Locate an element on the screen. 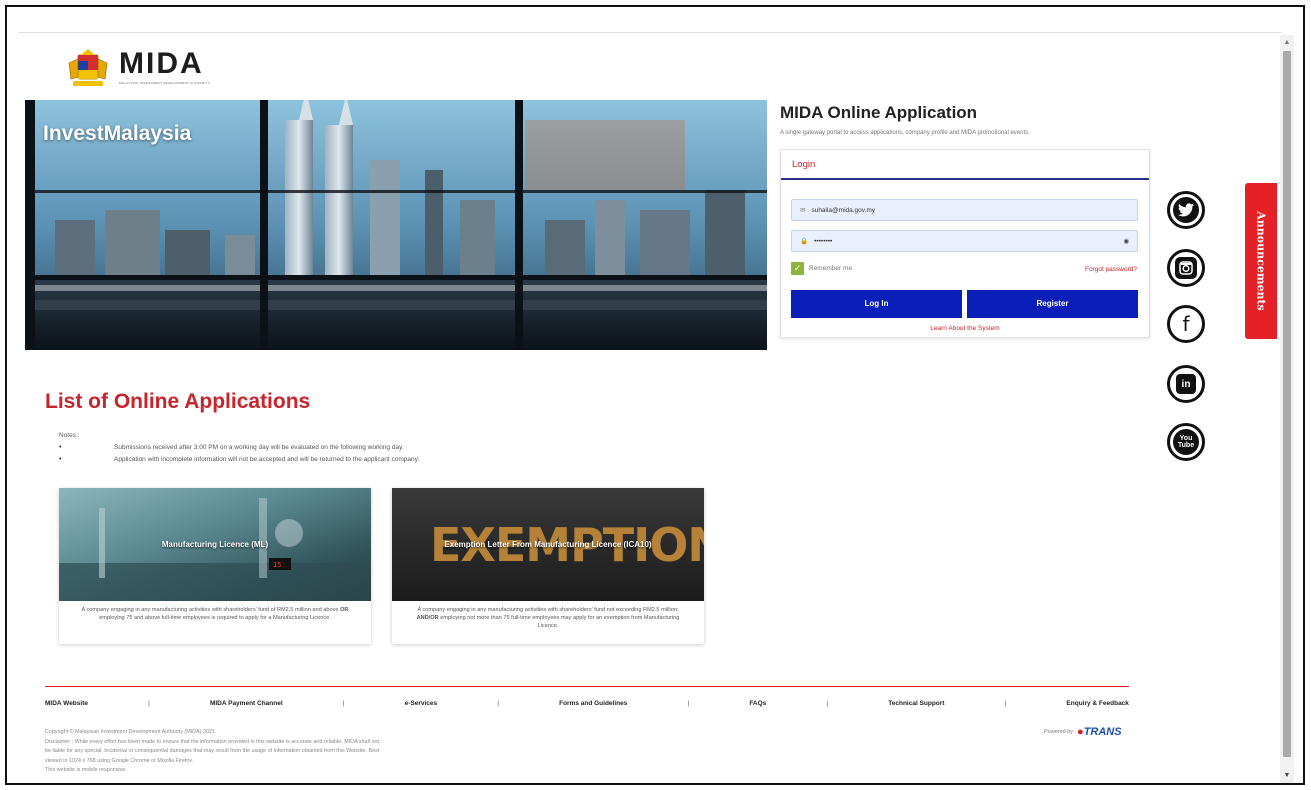  card-title: Manufacturing Licence (ML) is located at coordinates (215, 544).